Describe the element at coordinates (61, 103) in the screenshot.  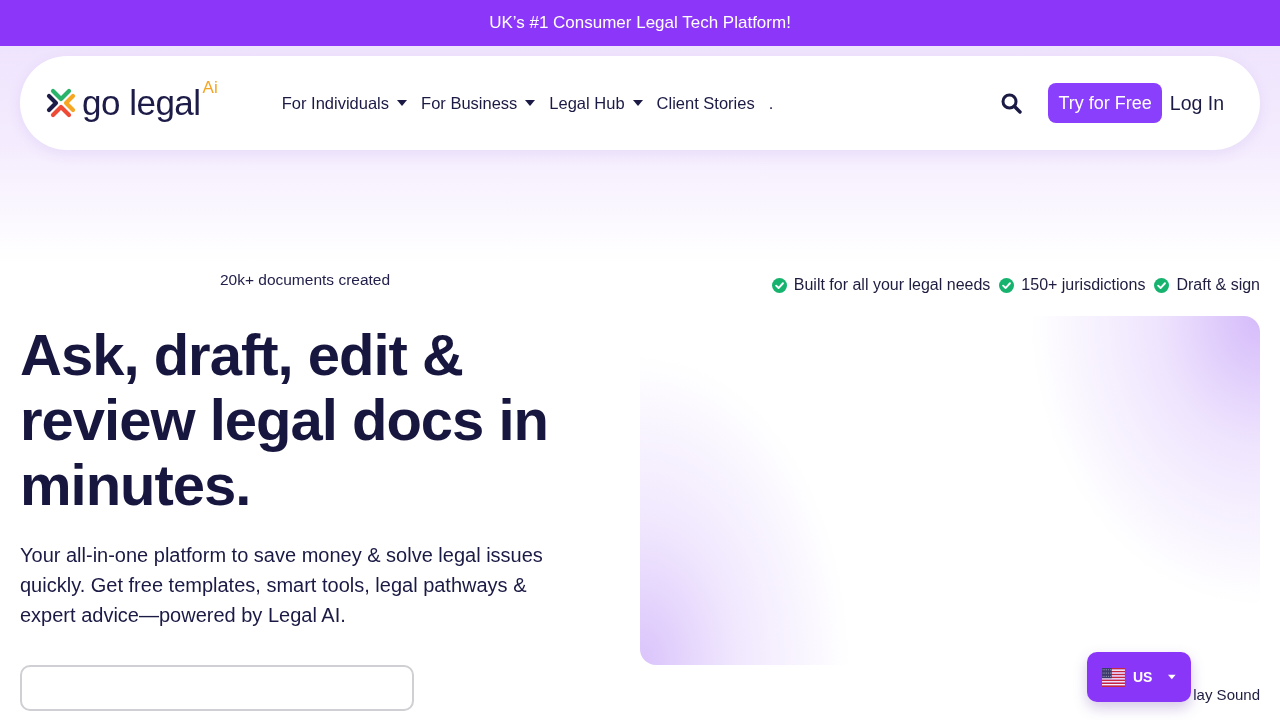
I see `logo-icon` at that location.